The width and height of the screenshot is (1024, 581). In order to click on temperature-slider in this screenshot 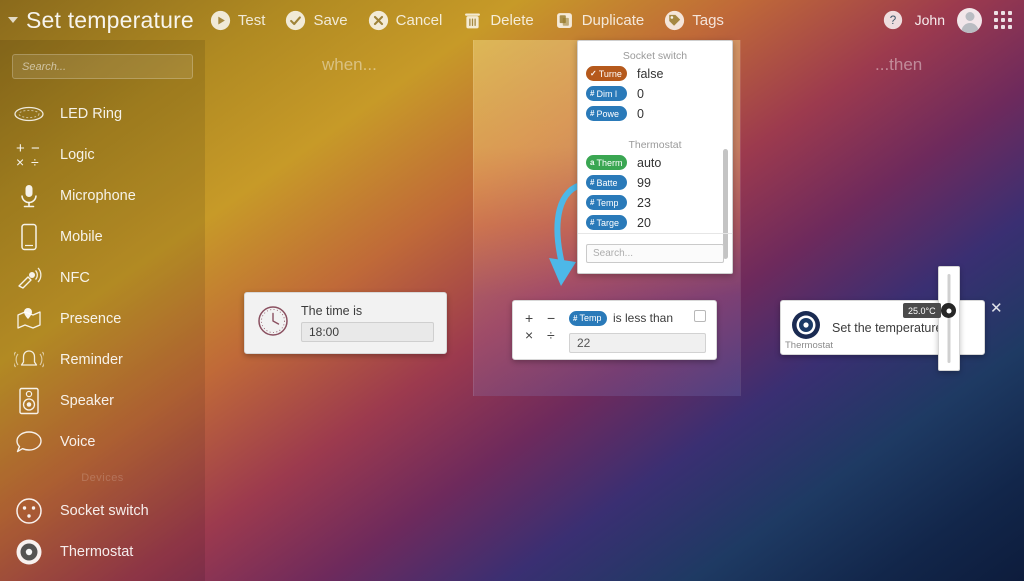, I will do `click(949, 318)`.